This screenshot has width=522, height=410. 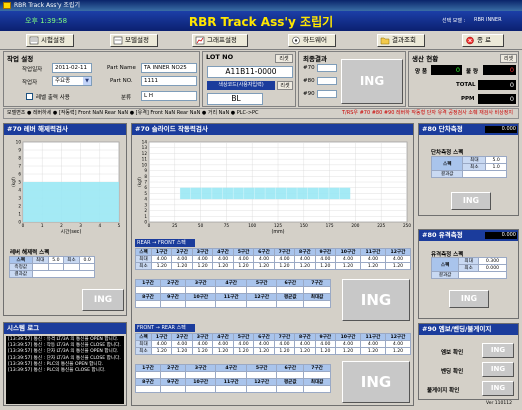 What do you see at coordinates (305, 252) in the screenshot?
I see `spec-cell: 8구간` at bounding box center [305, 252].